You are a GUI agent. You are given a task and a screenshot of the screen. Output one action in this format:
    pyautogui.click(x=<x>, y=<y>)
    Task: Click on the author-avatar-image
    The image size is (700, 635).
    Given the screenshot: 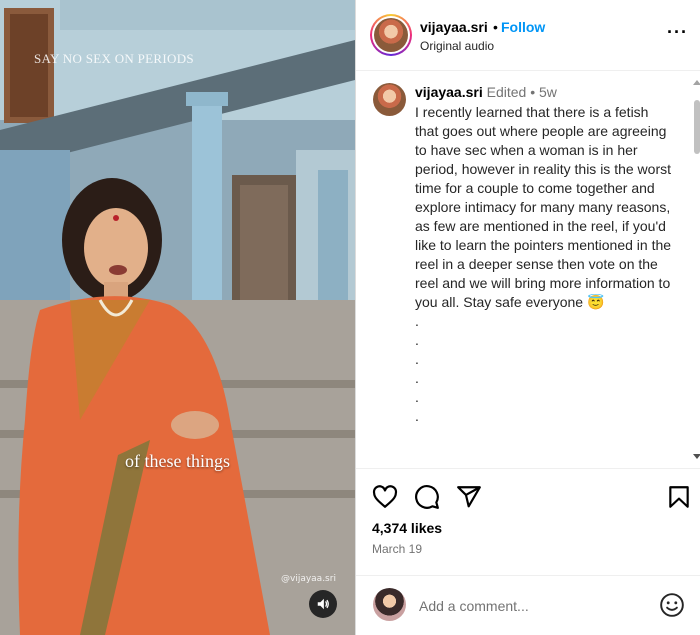 What is the action you would take?
    pyautogui.click(x=391, y=35)
    